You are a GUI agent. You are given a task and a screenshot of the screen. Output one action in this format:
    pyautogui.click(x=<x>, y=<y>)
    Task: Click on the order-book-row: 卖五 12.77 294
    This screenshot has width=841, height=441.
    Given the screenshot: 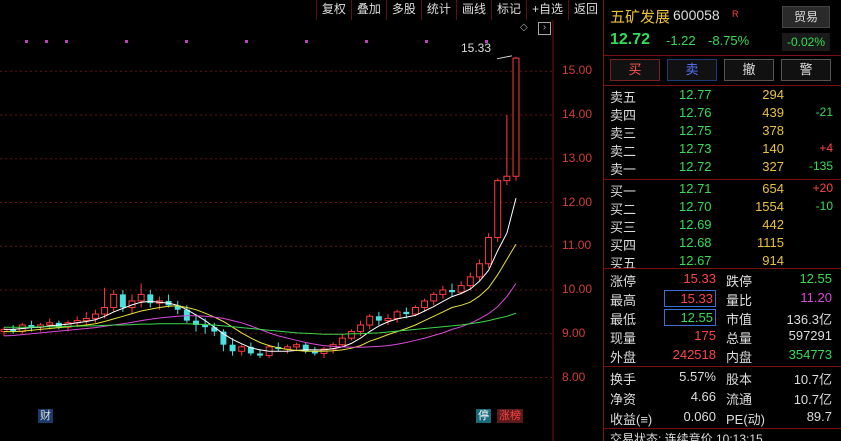 What is the action you would take?
    pyautogui.click(x=722, y=96)
    